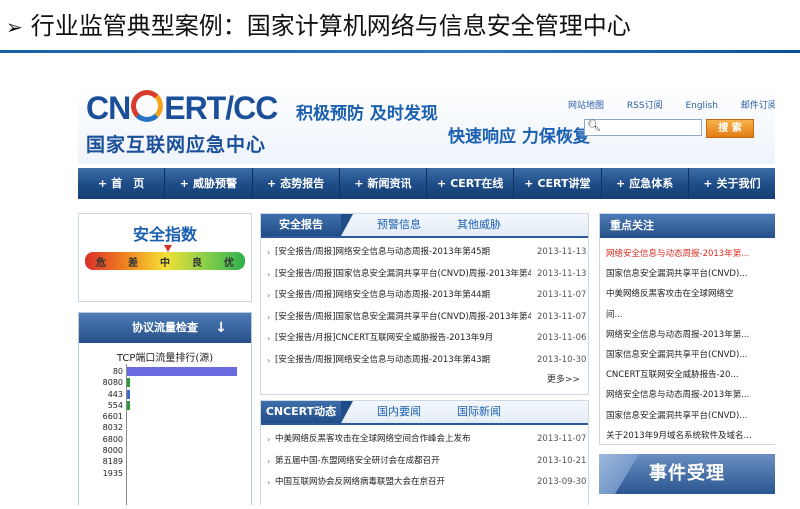  I want to click on protocol-panel-header: 协议流量检查 ↓, so click(165, 328).